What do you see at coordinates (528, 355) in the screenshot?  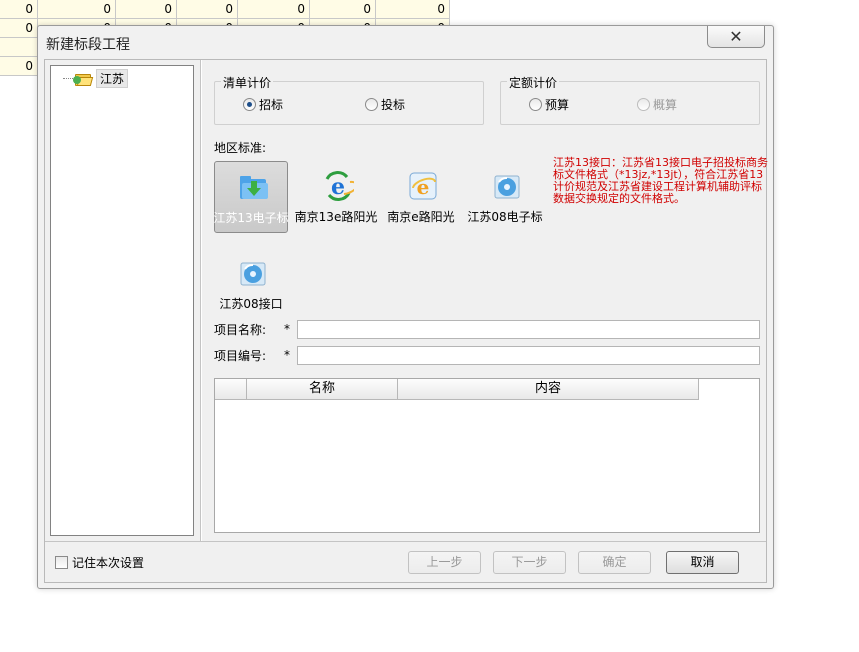 I see `project-code-input` at bounding box center [528, 355].